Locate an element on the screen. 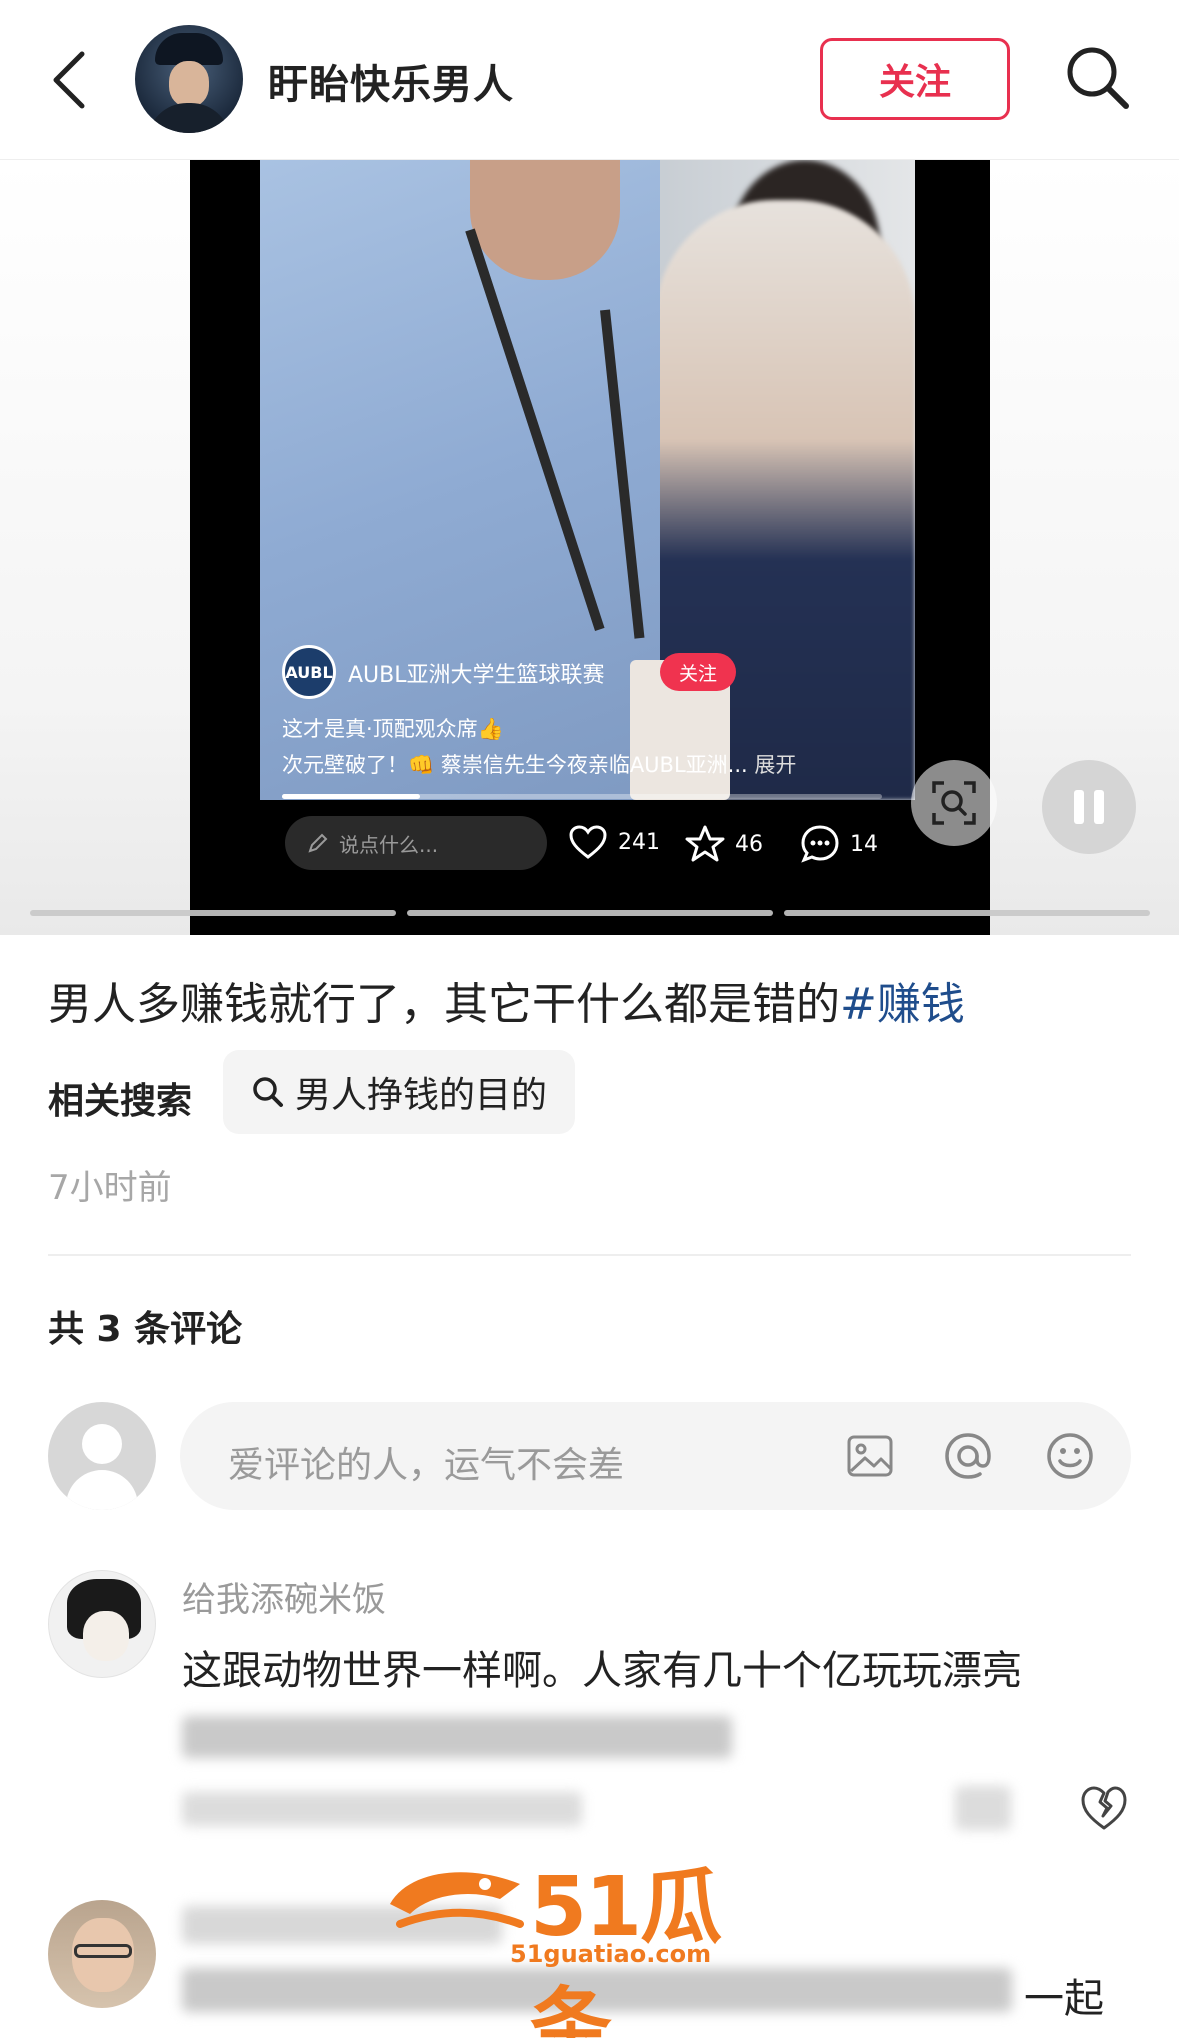  post-title: 男人多赚钱就行了，其它干什么都是错的#赚钱 is located at coordinates (506, 1000).